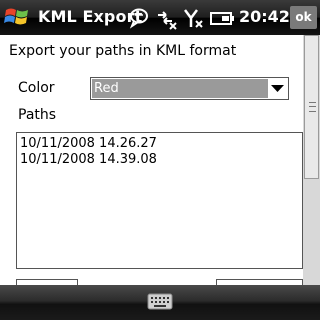  I want to click on messaging-icon, so click(139, 18).